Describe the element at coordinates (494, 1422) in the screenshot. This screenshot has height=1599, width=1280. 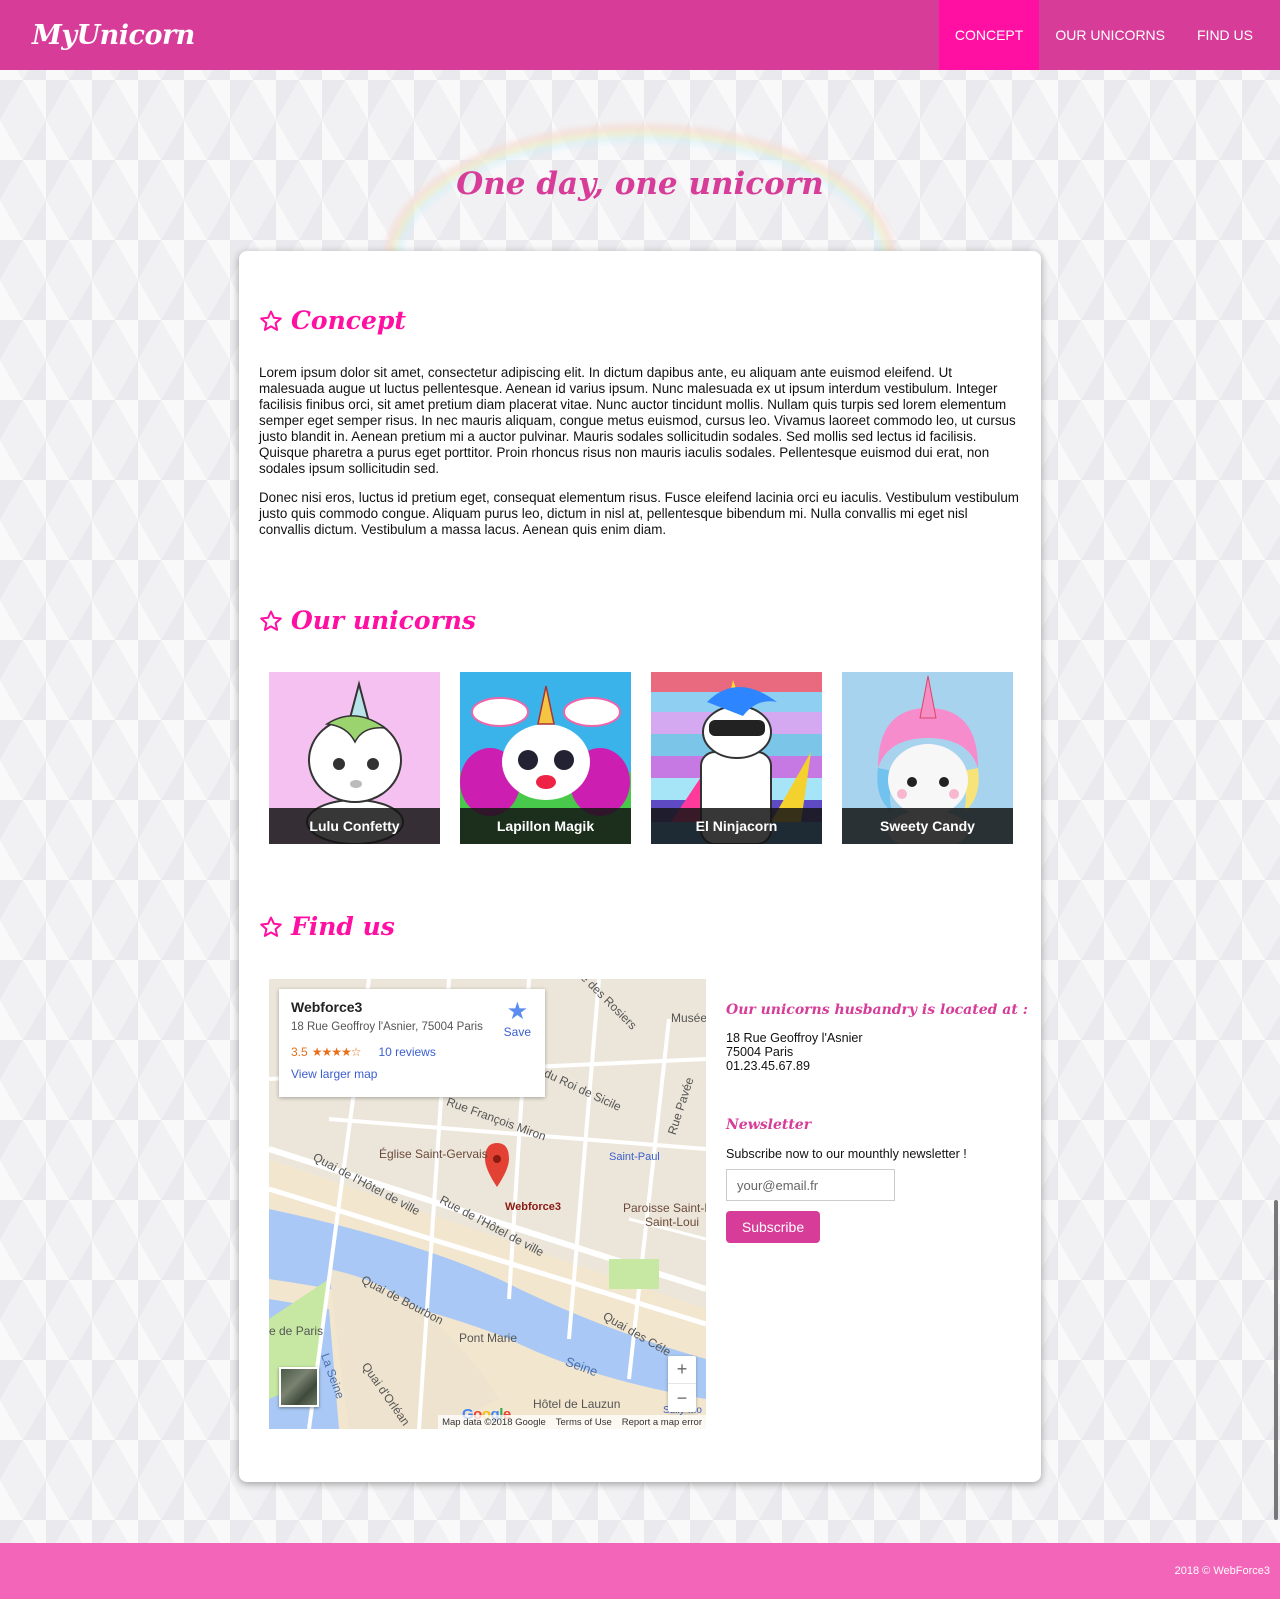
I see `map-data-credit: Map data ©2018 Google` at that location.